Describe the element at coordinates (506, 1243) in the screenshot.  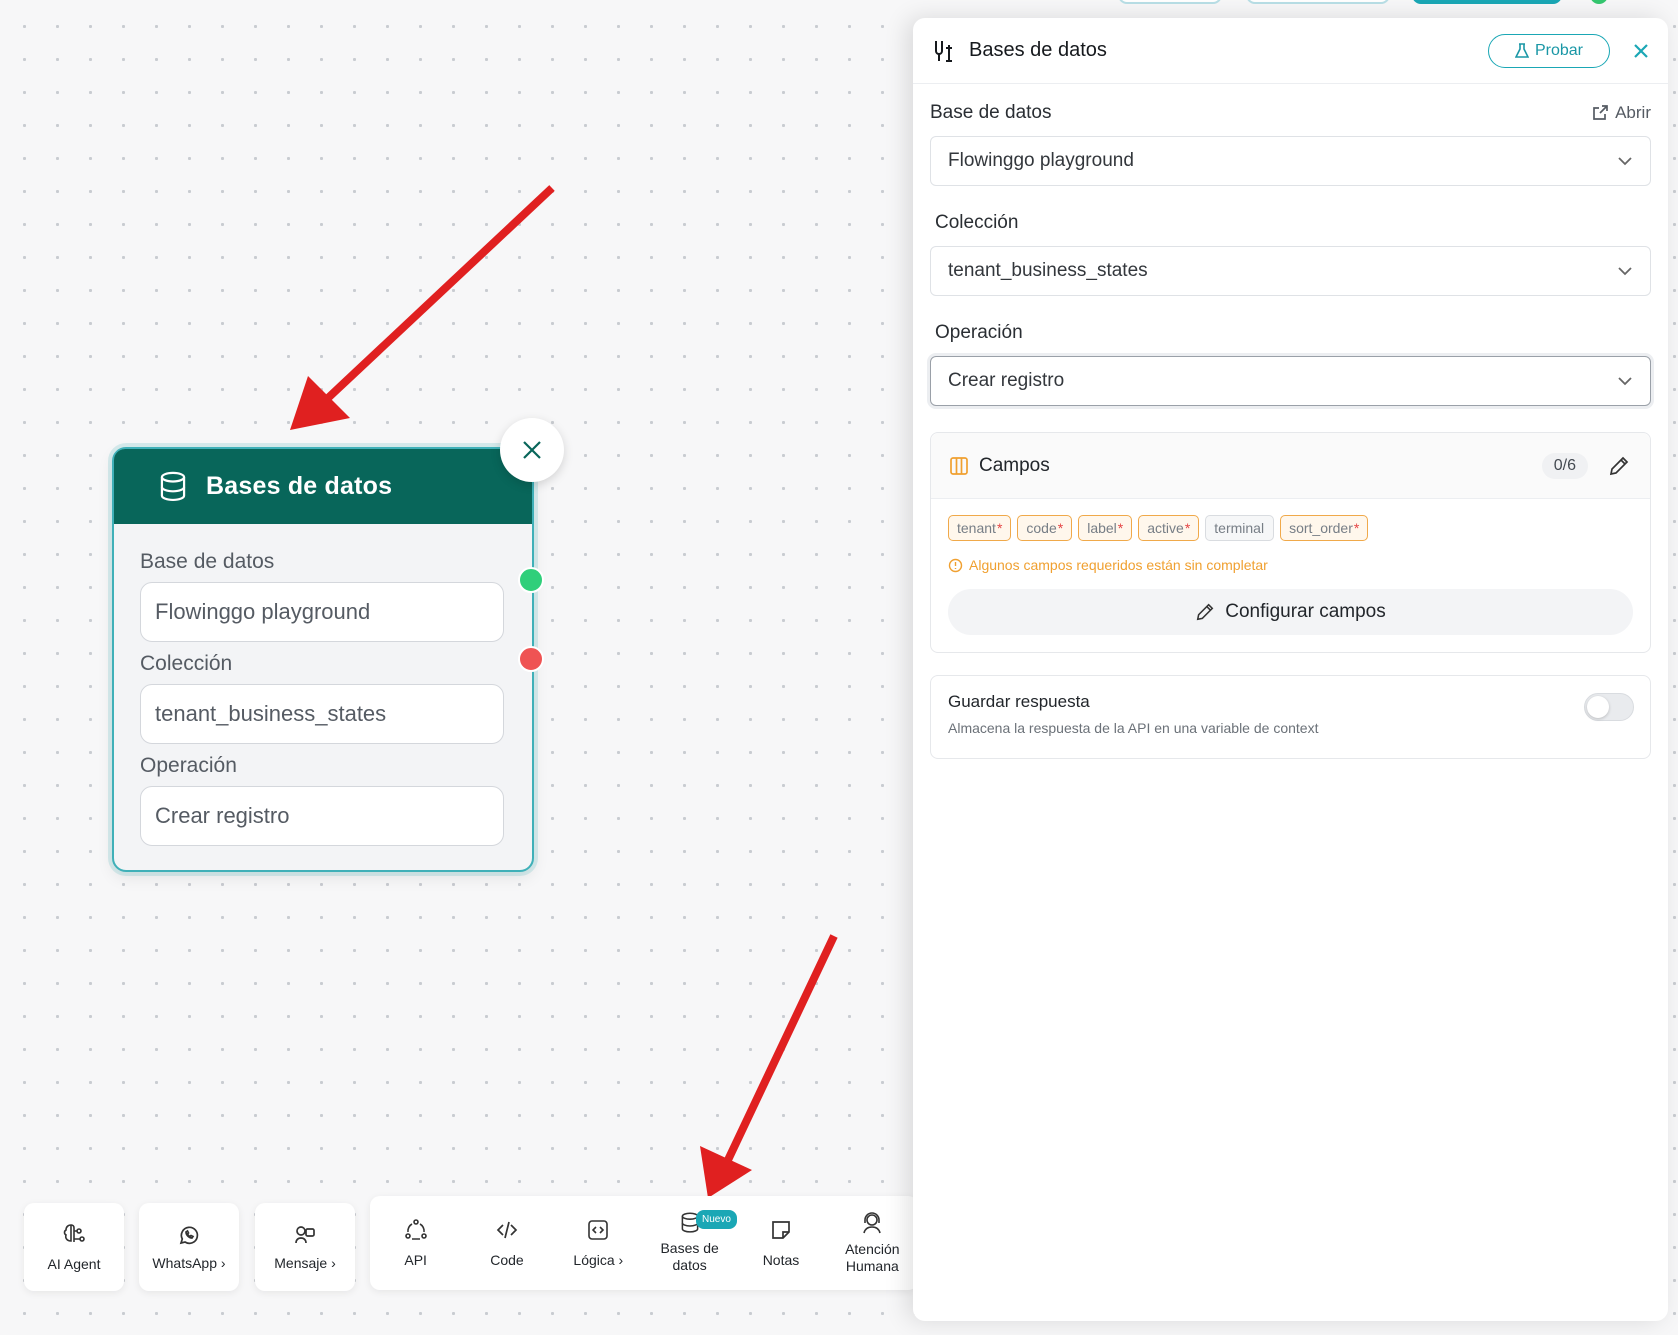
I see `tool-code: Code` at that location.